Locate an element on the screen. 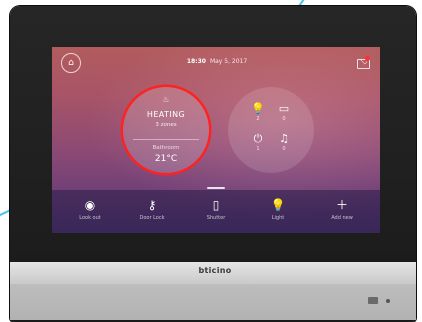  bottom-item-label: Shutter is located at coordinates (216, 218).